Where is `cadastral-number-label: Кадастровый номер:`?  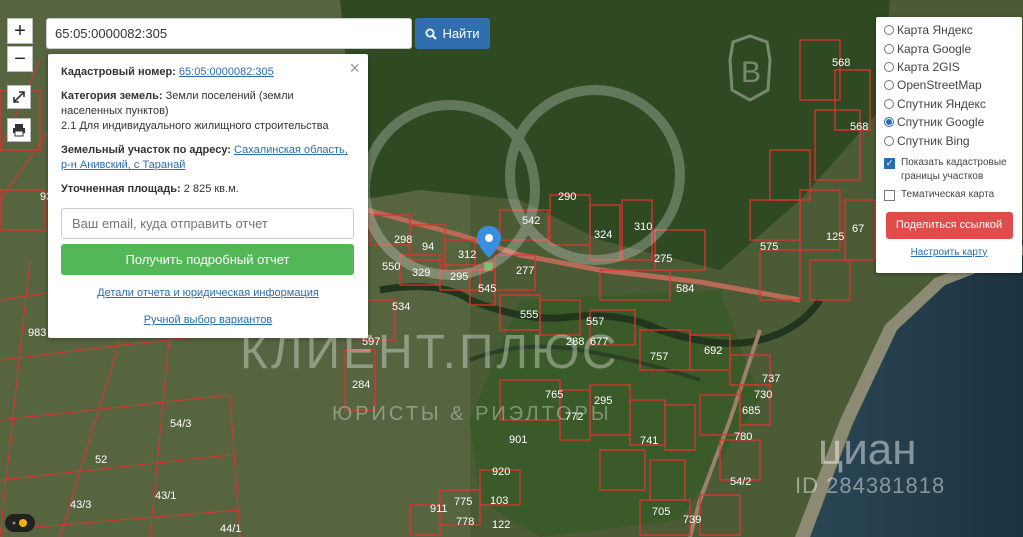 cadastral-number-label: Кадастровый номер: is located at coordinates (118, 72).